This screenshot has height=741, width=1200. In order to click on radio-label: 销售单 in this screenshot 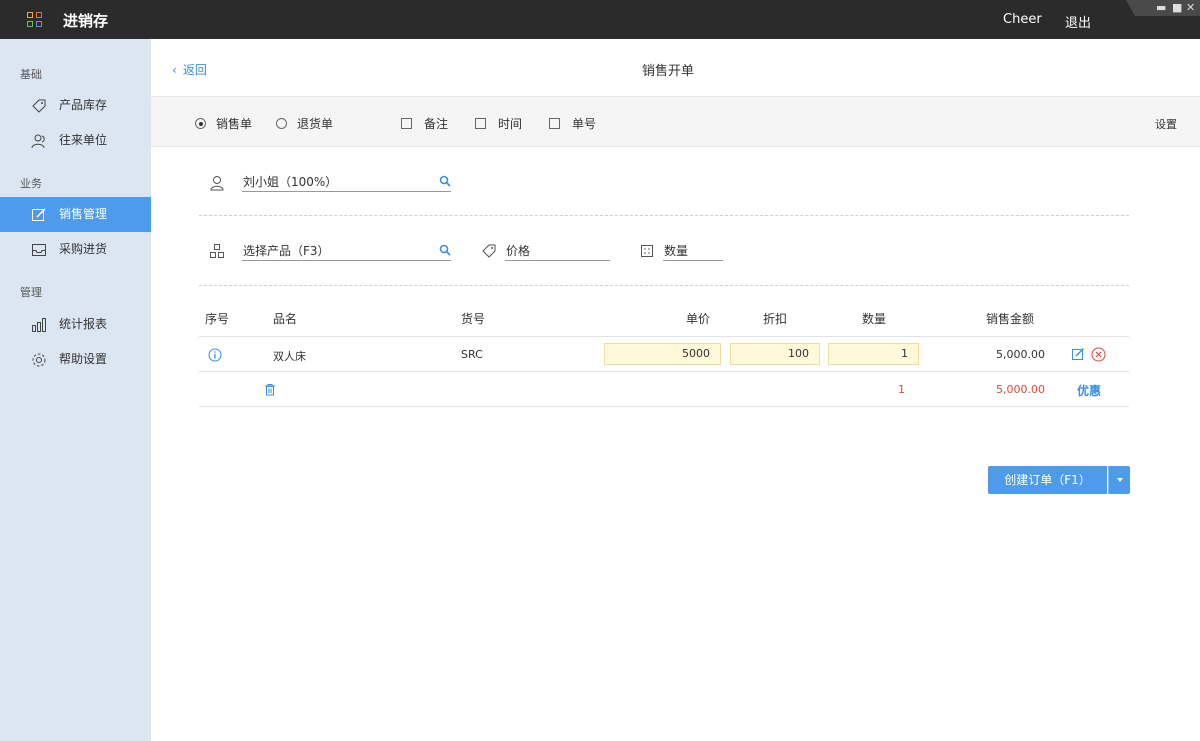, I will do `click(234, 124)`.